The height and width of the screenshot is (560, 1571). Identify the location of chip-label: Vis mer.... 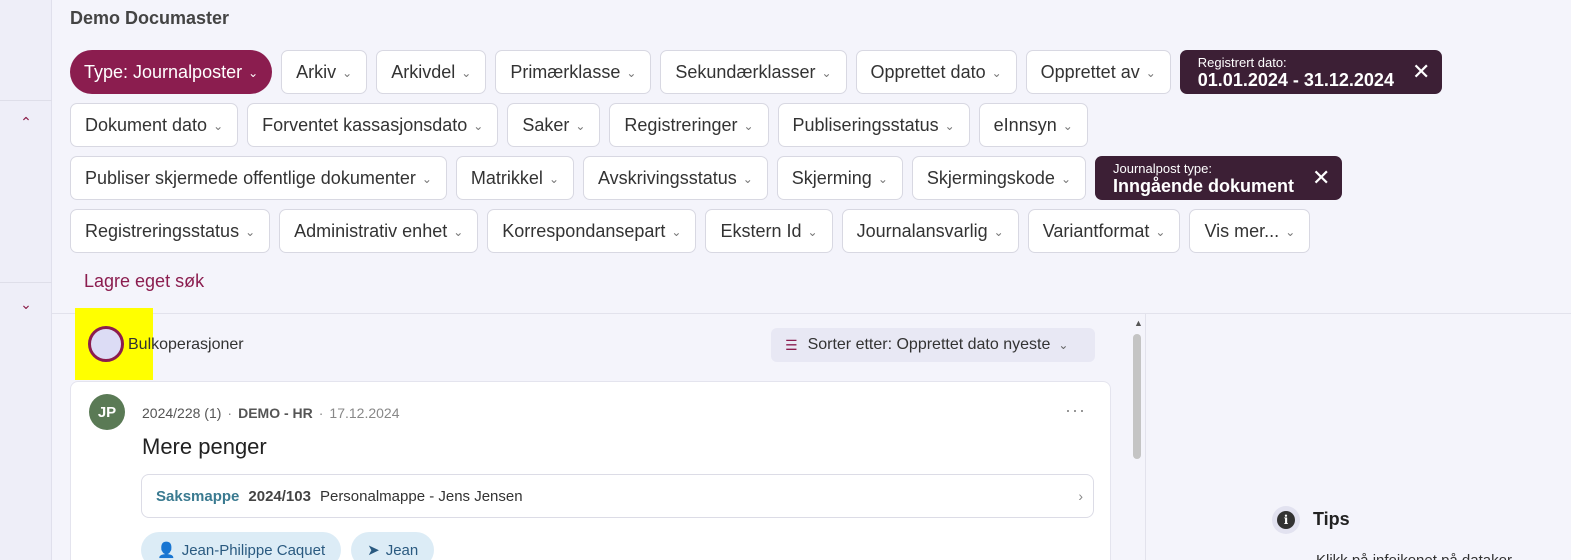
(1242, 230).